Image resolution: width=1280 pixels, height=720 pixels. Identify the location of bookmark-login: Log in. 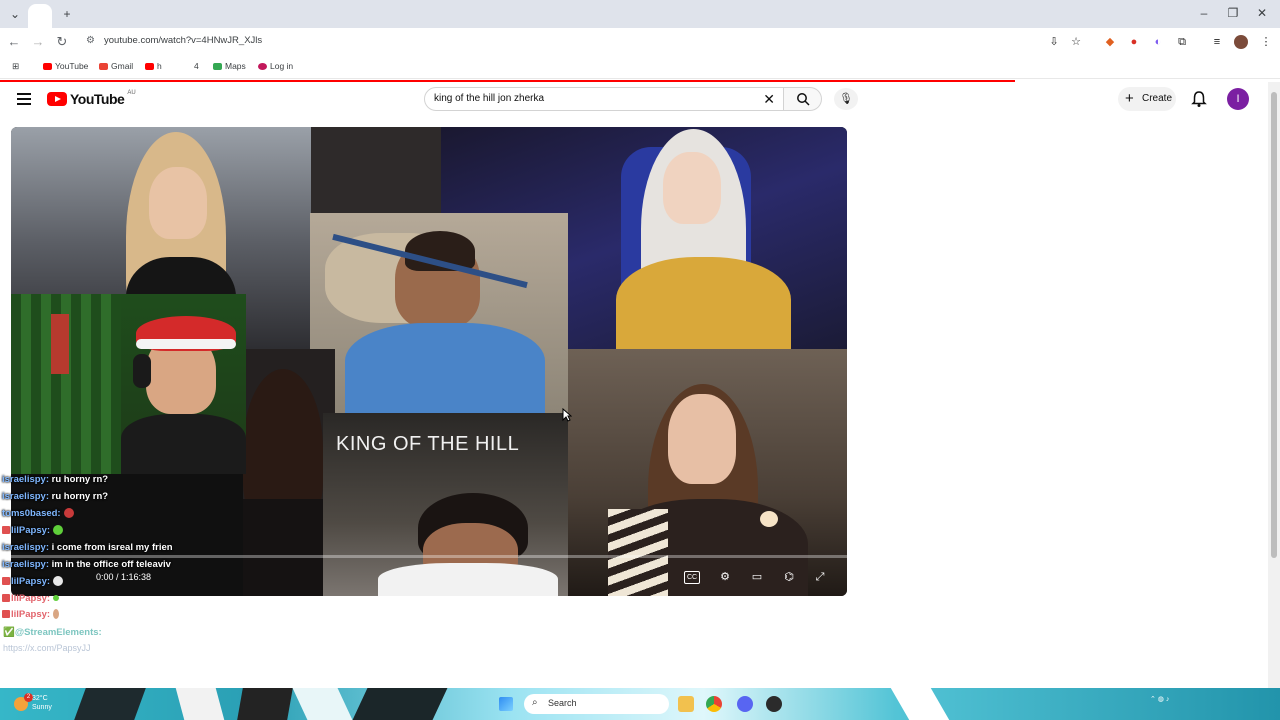
(275, 66).